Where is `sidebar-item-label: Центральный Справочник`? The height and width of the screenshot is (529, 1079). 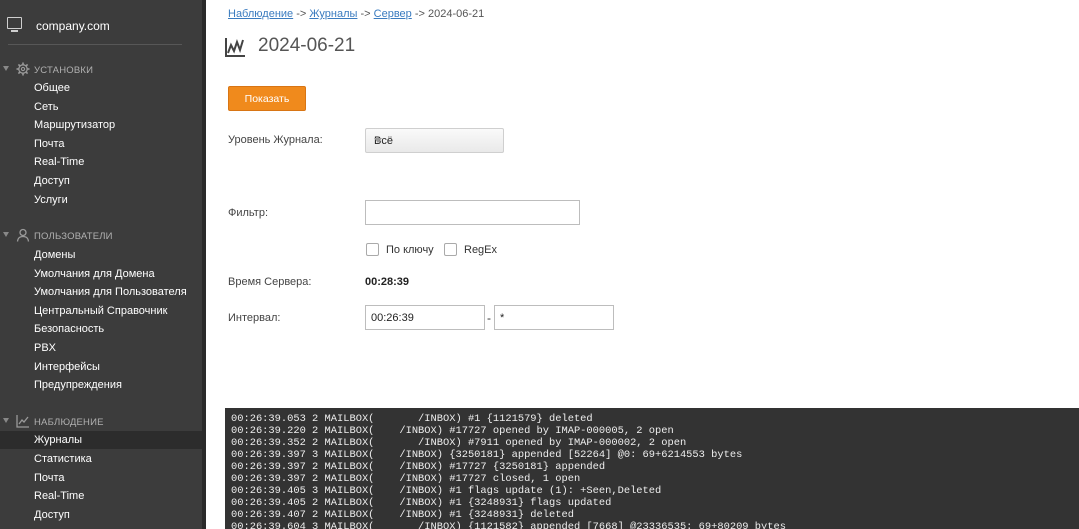 sidebar-item-label: Центральный Справочник is located at coordinates (101, 311).